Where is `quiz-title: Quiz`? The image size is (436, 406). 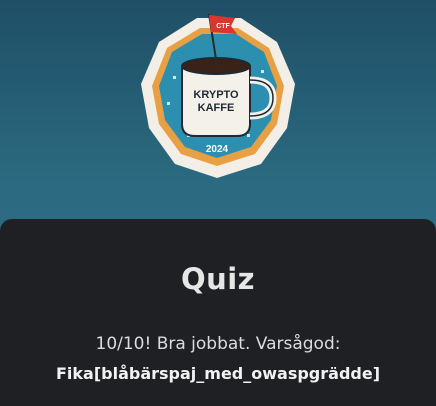
quiz-title: Quiz is located at coordinates (218, 279).